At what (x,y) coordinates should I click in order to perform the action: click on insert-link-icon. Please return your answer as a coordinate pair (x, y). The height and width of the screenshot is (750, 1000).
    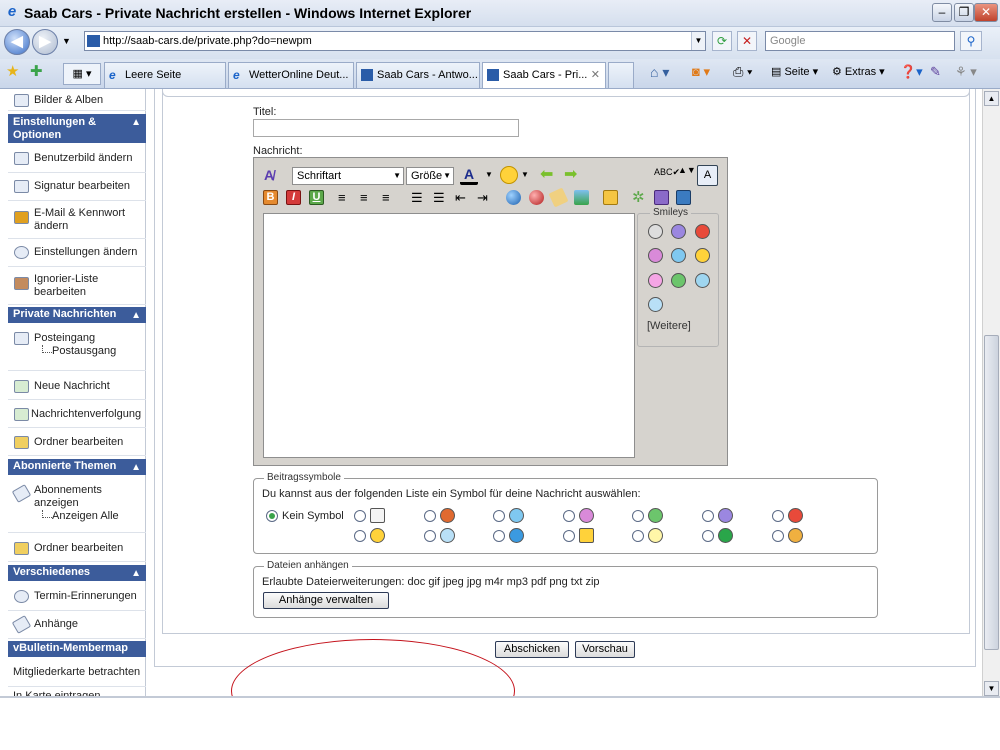
    Looking at the image, I should click on (513, 197).